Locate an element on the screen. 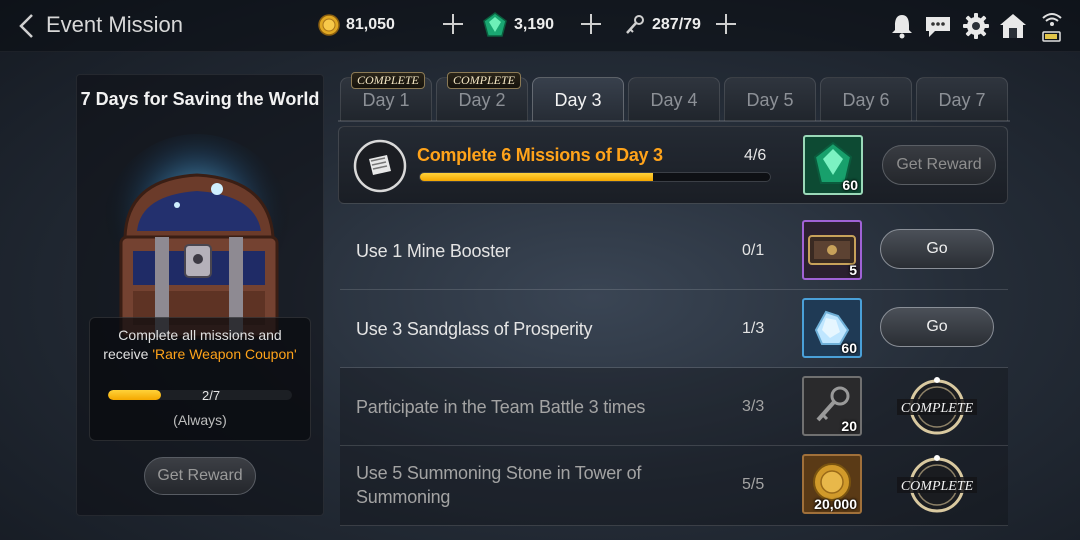 Image resolution: width=1080 pixels, height=540 pixels. tab-label: Day 5 is located at coordinates (770, 100).